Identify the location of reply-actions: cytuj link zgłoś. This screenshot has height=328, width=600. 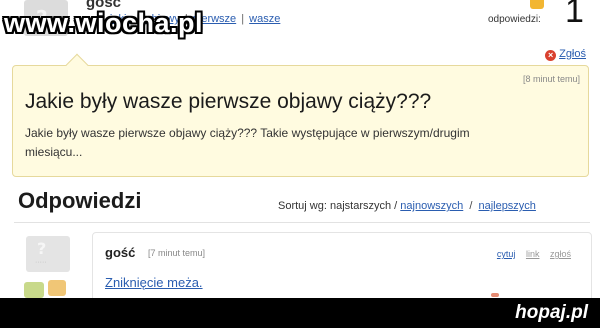
(530, 254).